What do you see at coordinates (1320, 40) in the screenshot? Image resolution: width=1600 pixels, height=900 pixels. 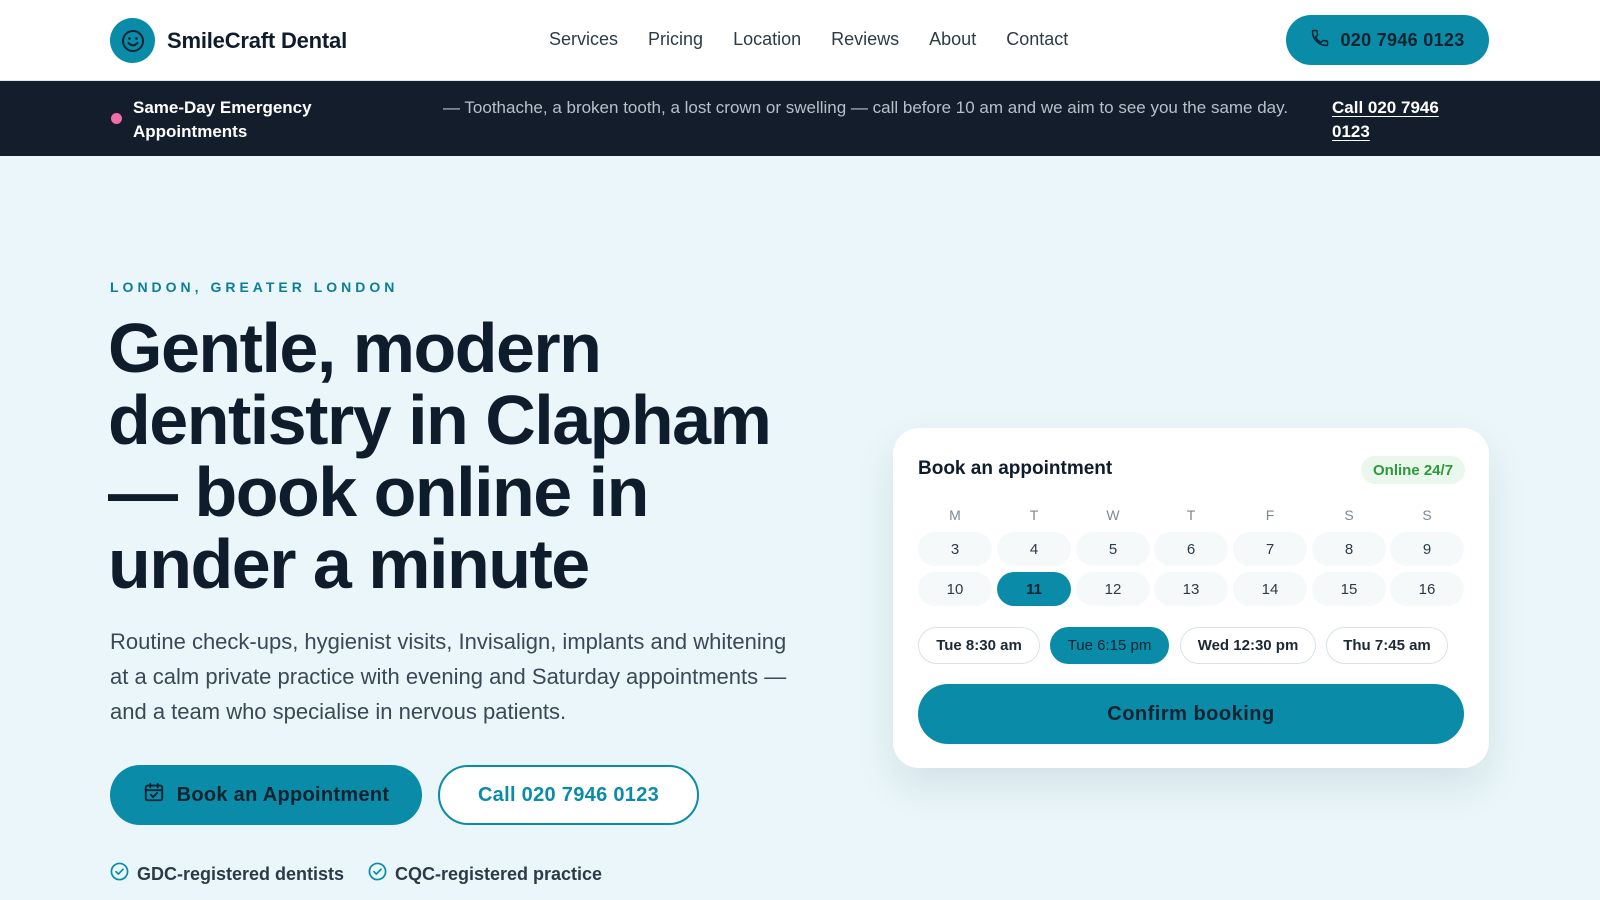 I see `phone-icon` at bounding box center [1320, 40].